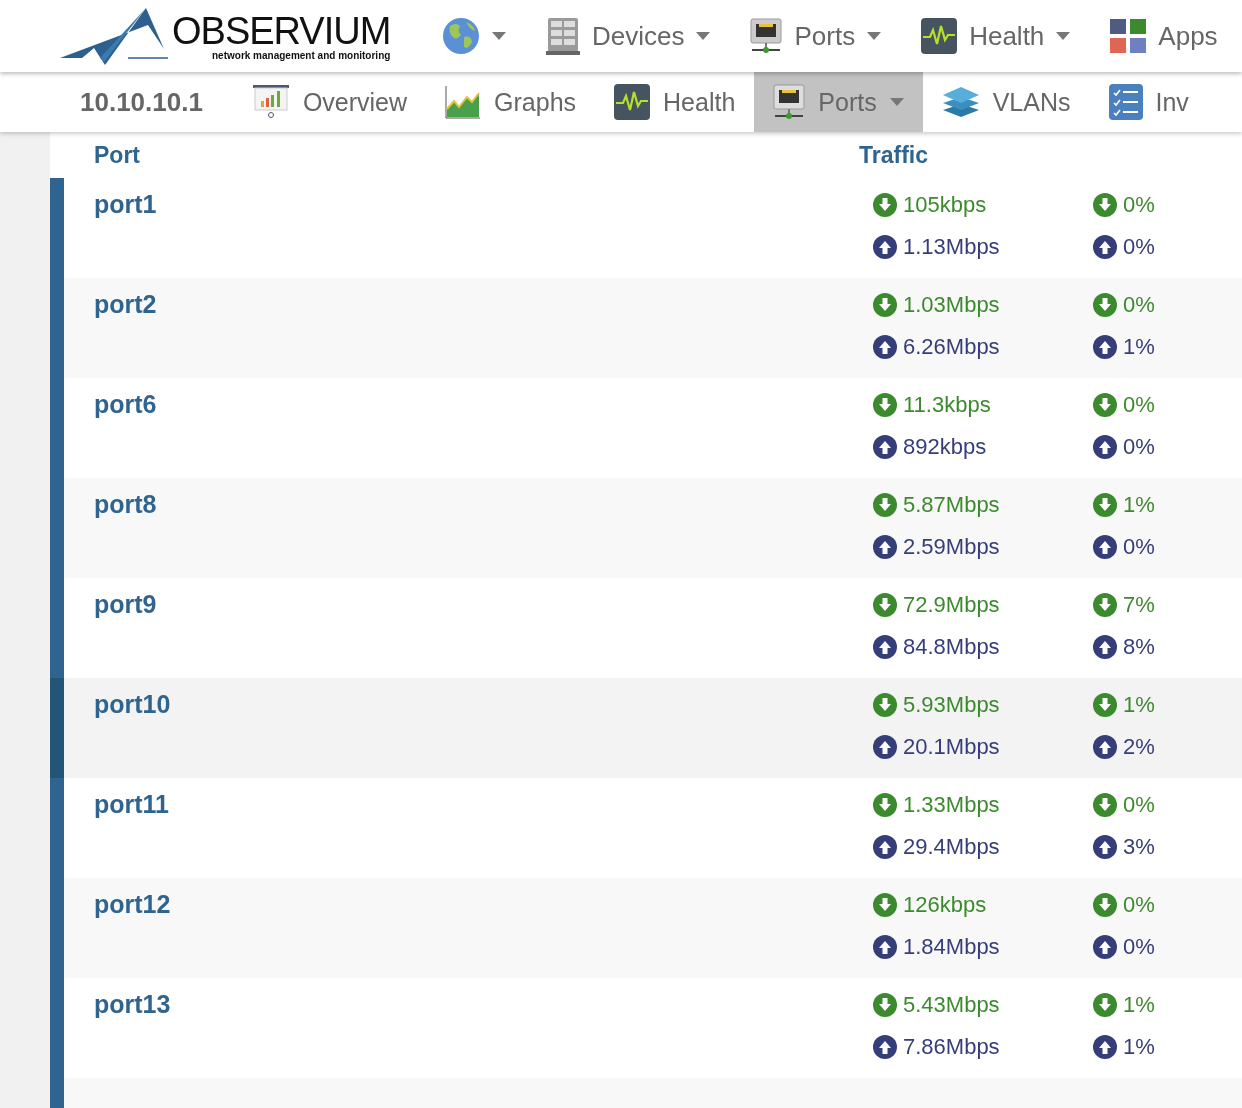  I want to click on outbound-rate: 84.8Mbps, so click(983, 647).